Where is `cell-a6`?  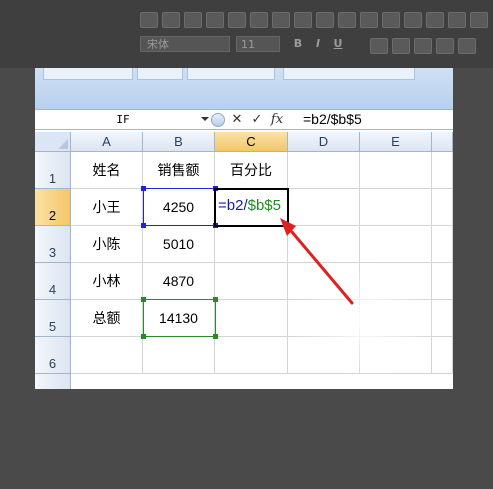 cell-a6 is located at coordinates (107, 355).